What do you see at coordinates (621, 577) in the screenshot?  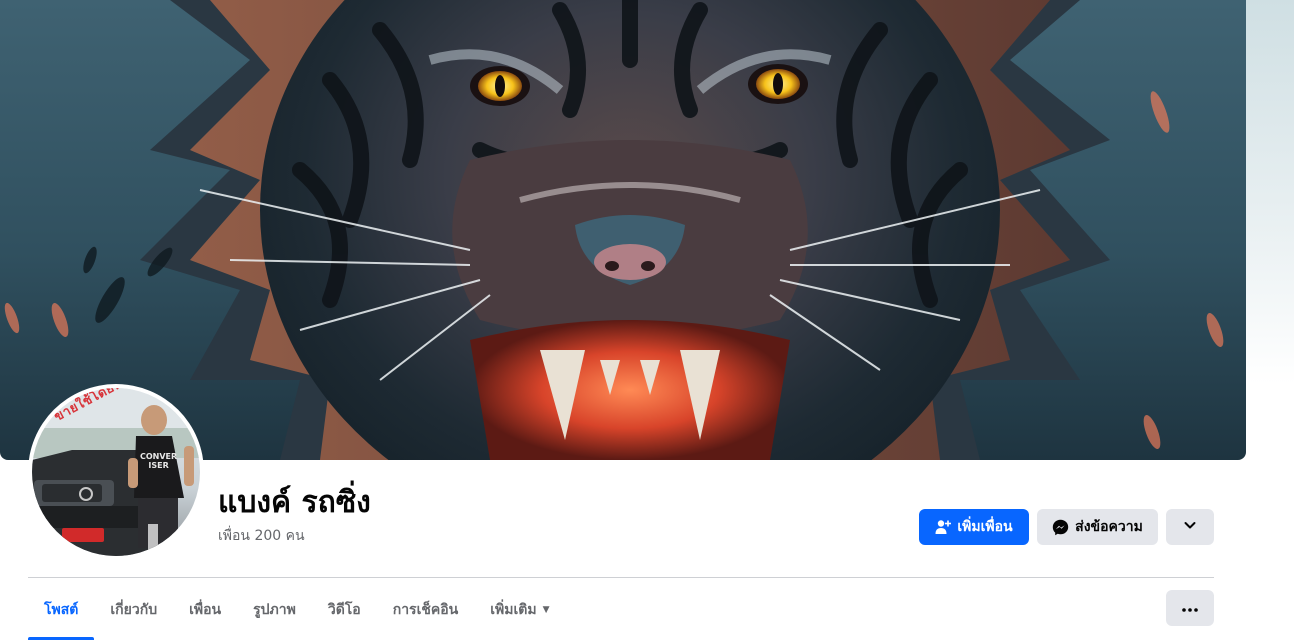 I see `divider` at bounding box center [621, 577].